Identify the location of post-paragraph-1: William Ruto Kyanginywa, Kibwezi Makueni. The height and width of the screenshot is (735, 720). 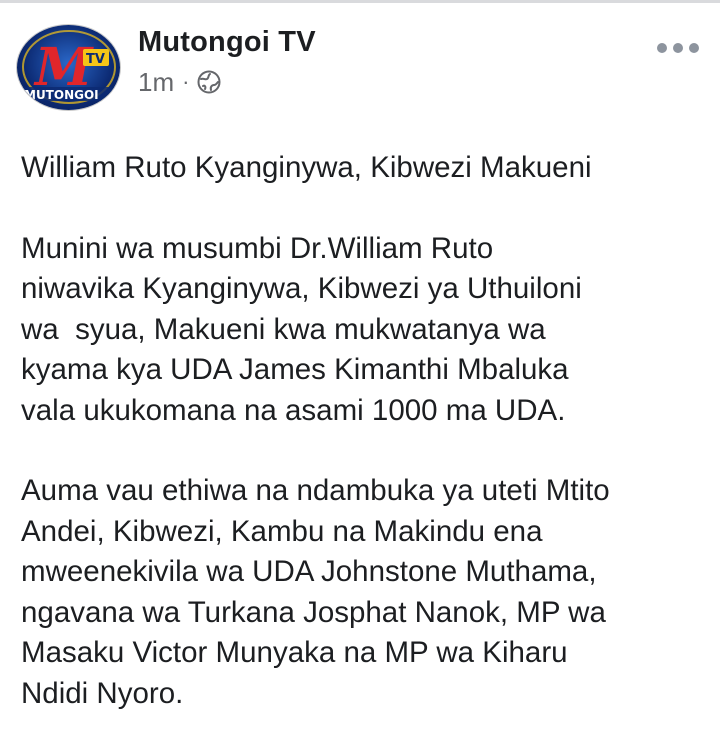
(306, 167).